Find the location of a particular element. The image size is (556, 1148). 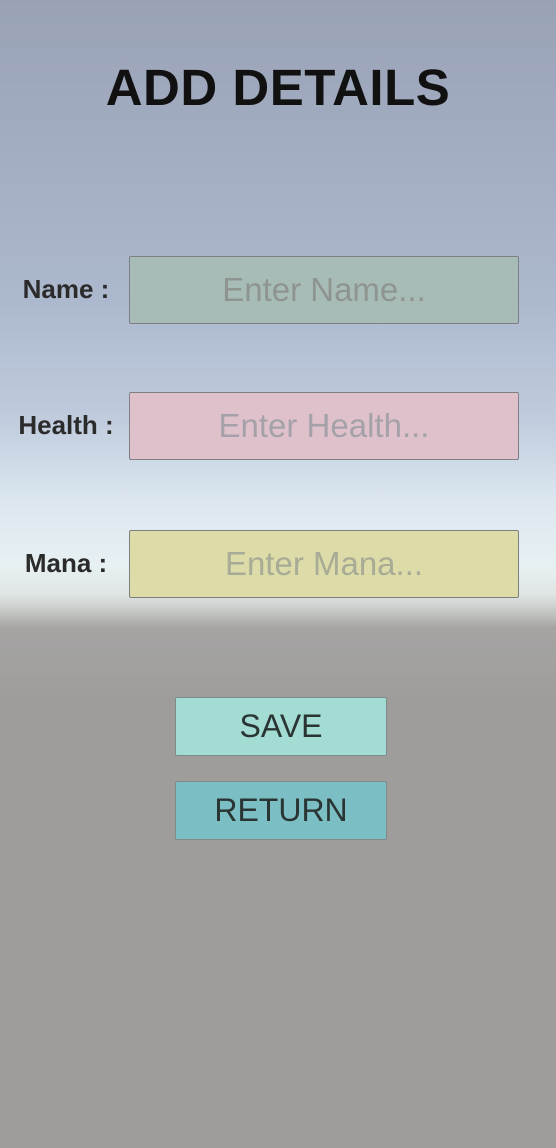

name-label: Name : is located at coordinates (66, 289).